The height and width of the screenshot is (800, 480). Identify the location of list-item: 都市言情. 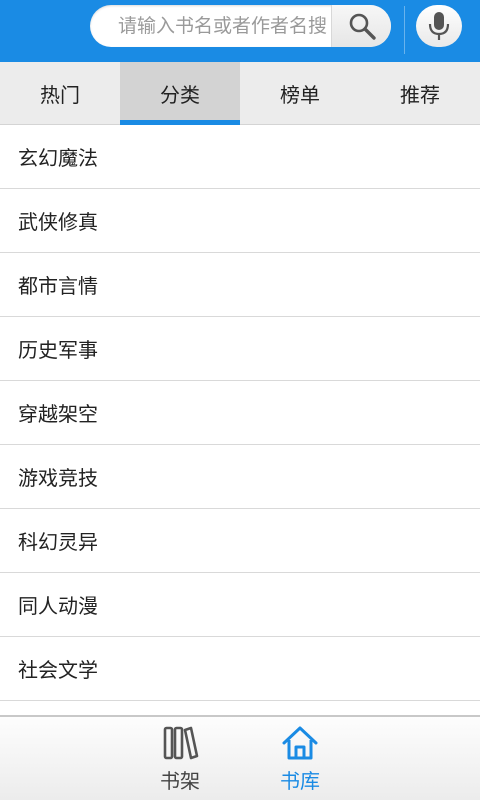
(240, 285).